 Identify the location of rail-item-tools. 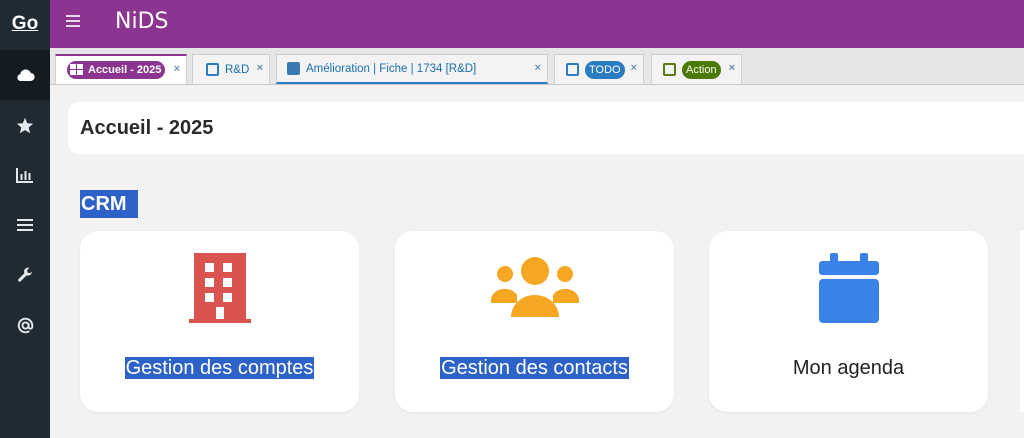
(25, 275).